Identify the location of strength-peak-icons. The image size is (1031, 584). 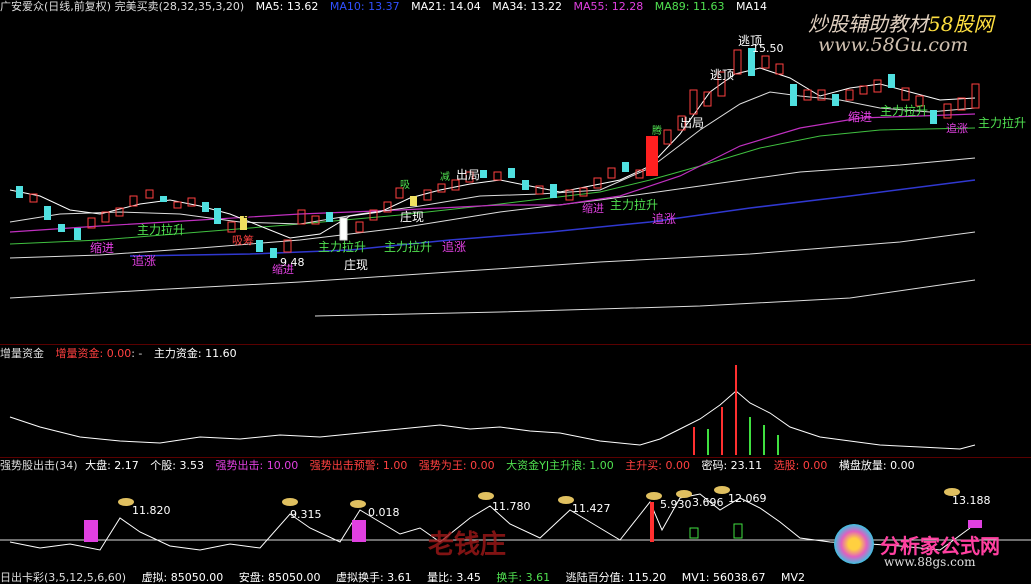
(539, 497).